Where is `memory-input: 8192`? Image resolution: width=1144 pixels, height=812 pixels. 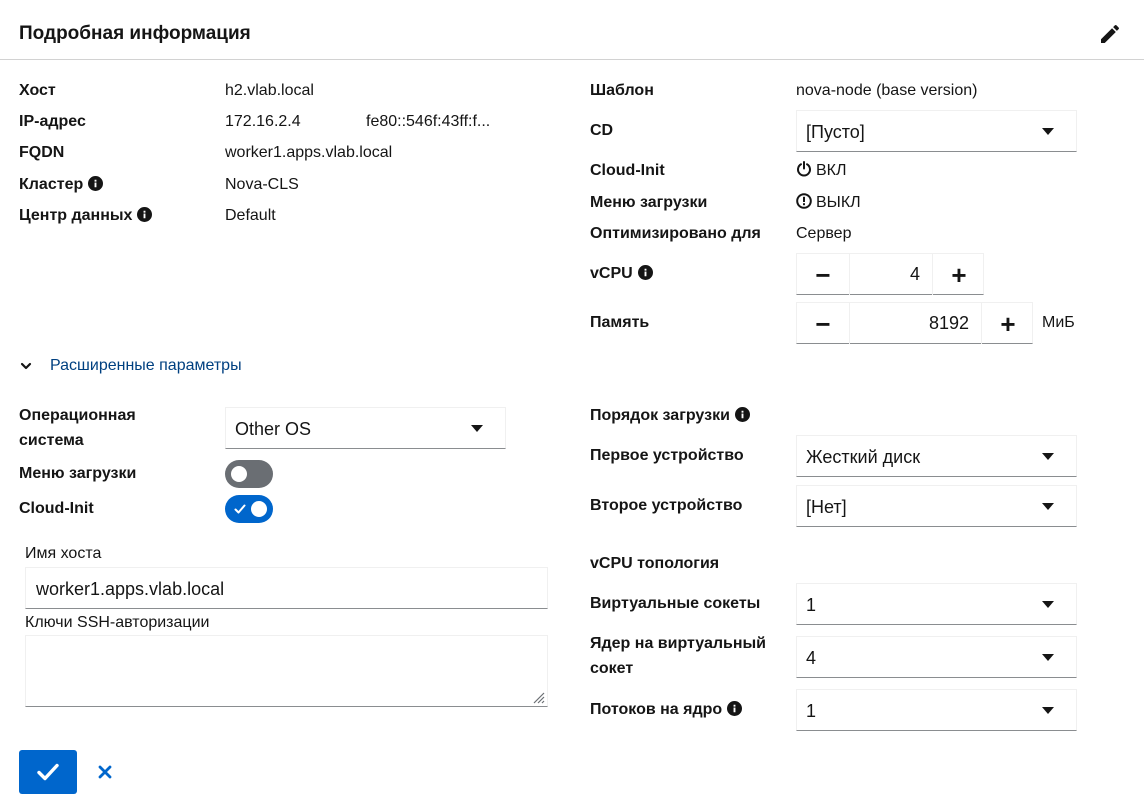 memory-input: 8192 is located at coordinates (915, 323).